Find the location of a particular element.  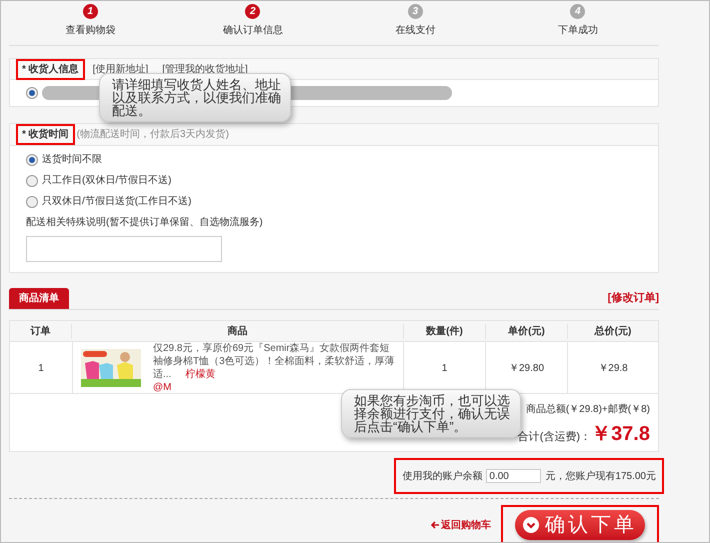

step-number: 1 is located at coordinates (90, 11).